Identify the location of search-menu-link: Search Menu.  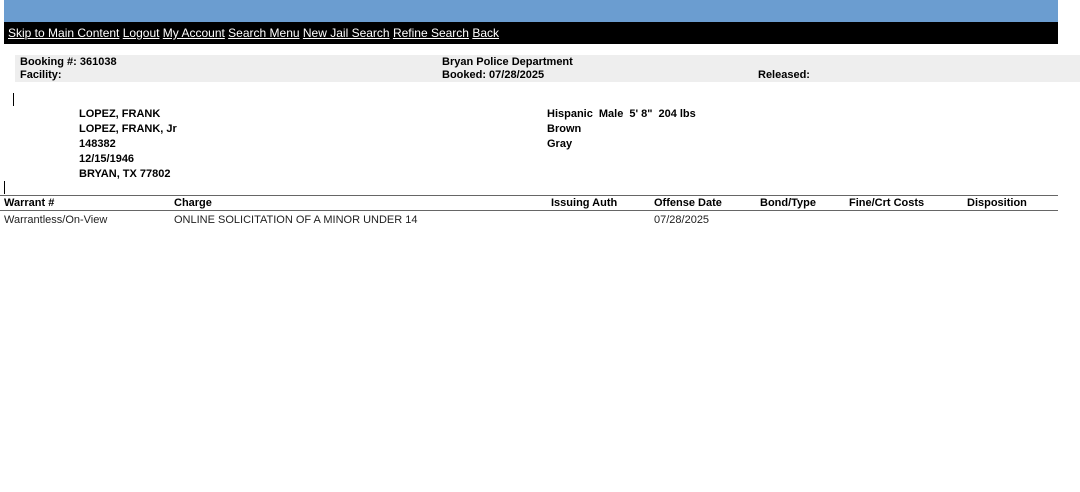
(263, 33).